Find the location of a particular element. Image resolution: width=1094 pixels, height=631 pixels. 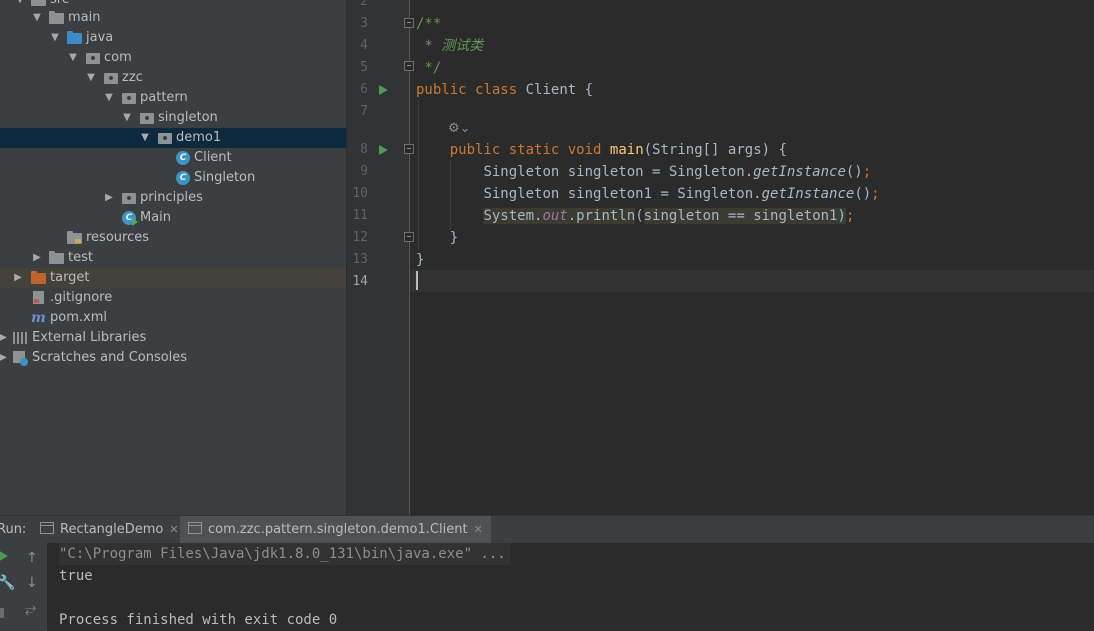

terminal-icon is located at coordinates (195, 528).